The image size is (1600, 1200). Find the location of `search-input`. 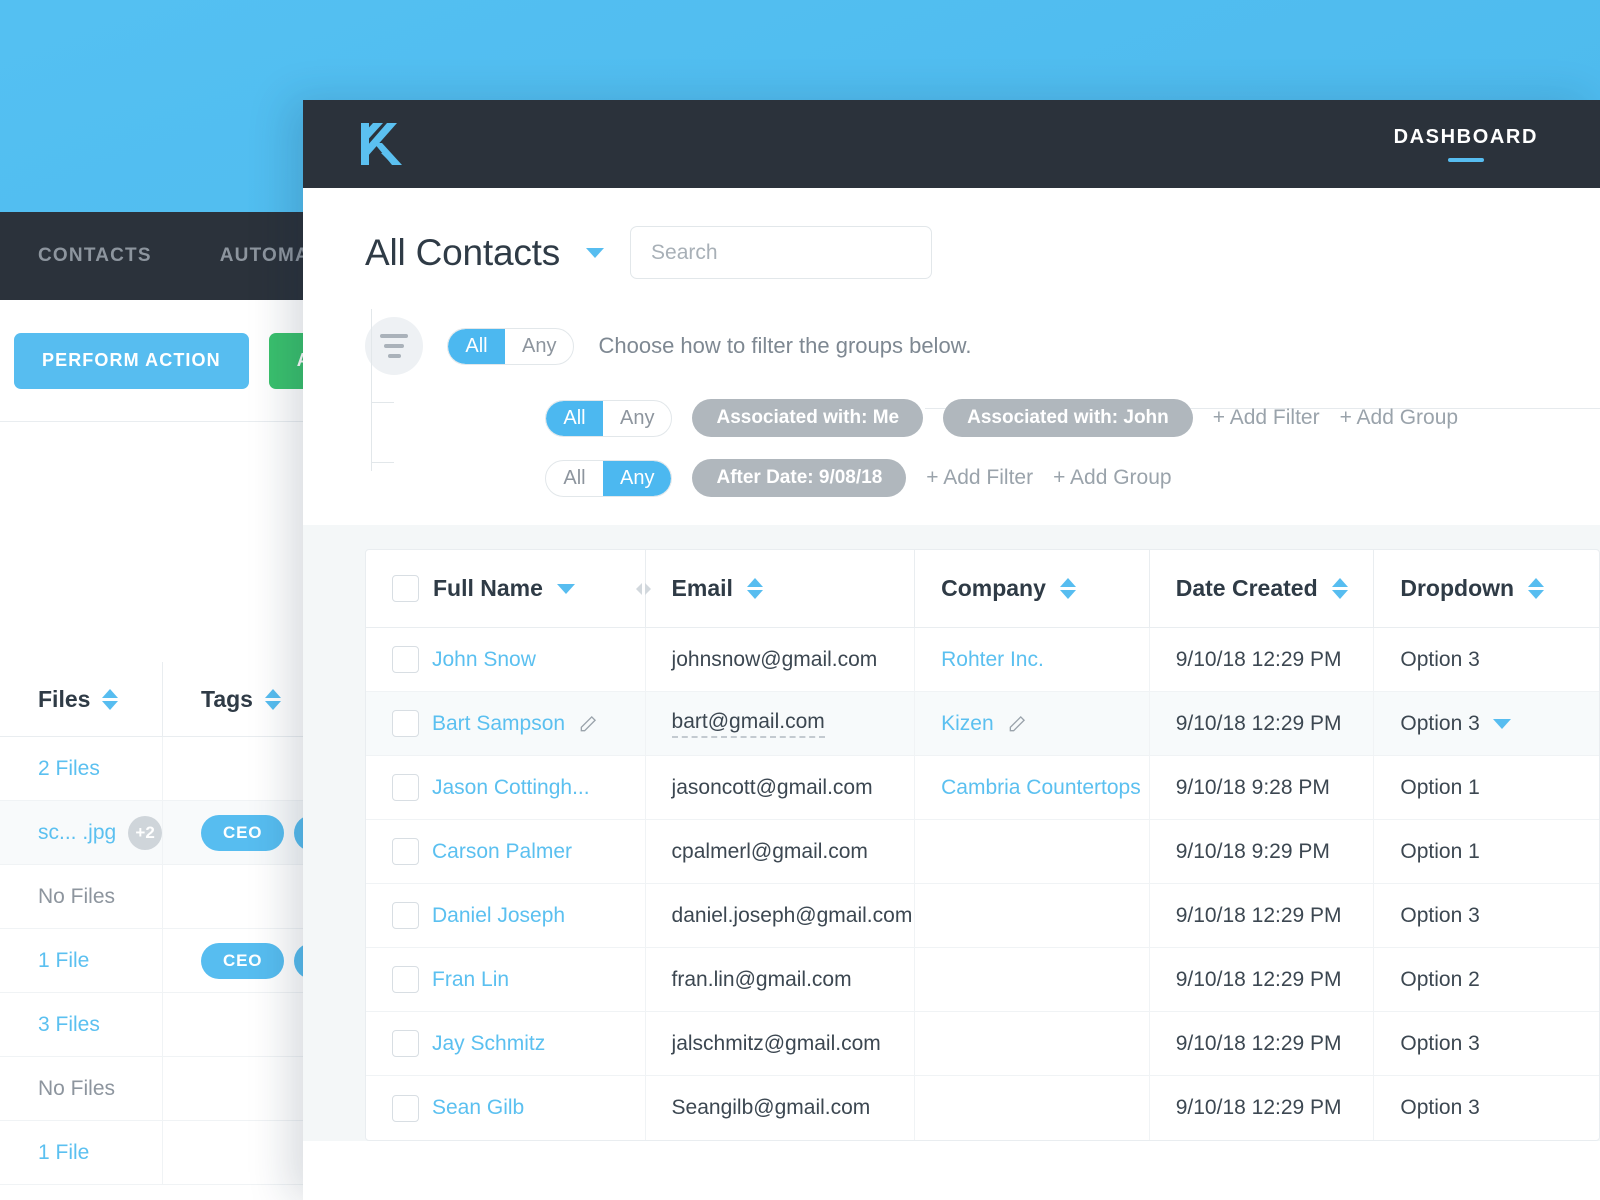

search-input is located at coordinates (781, 252).